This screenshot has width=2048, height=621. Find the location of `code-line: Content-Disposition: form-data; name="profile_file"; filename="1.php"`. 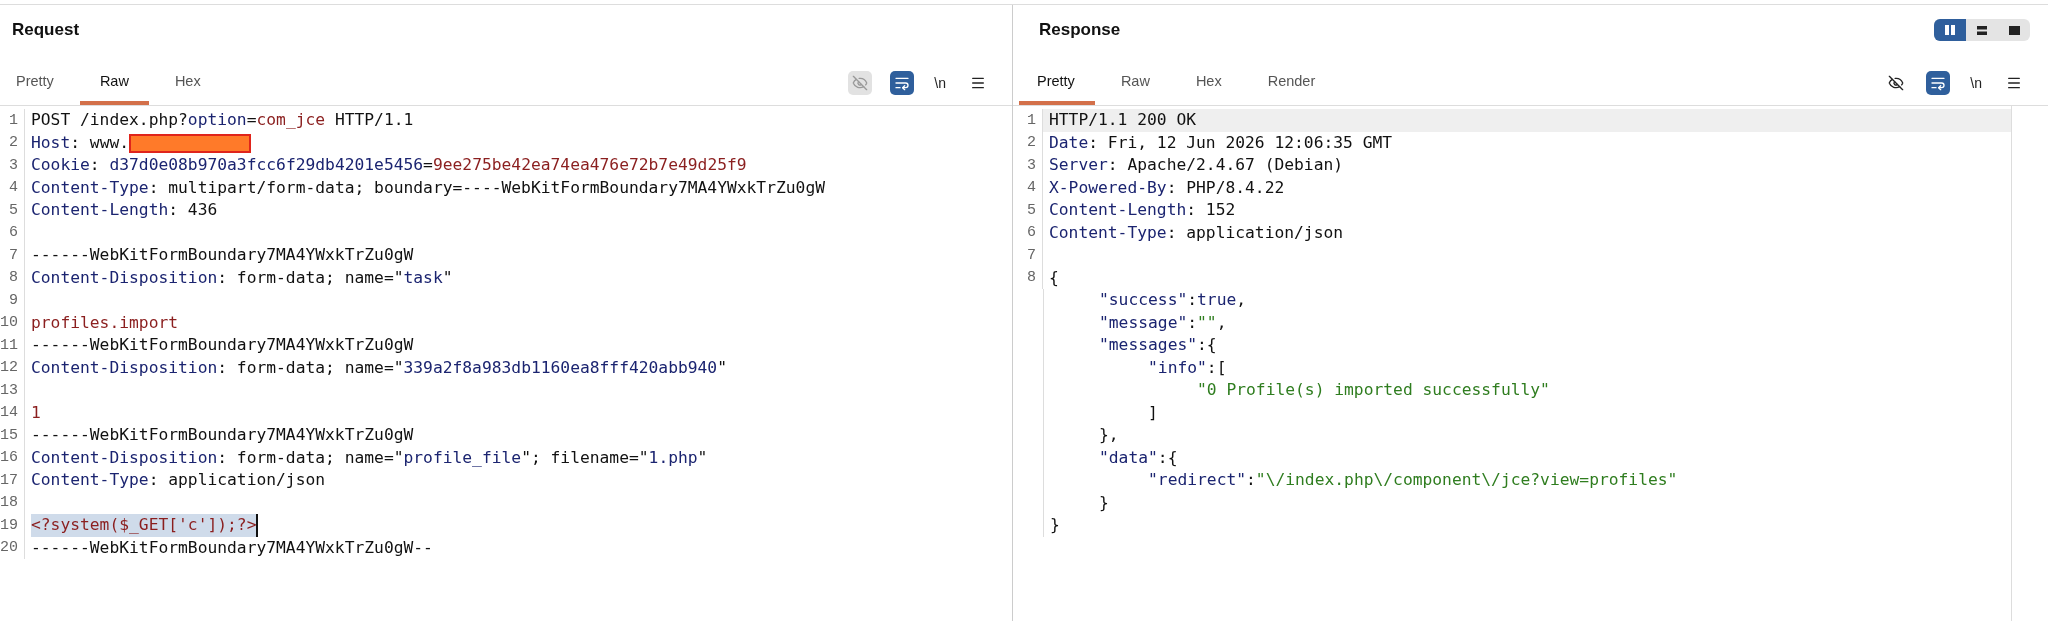

code-line: Content-Disposition: form-data; name="profile_file"; filename="1.php" is located at coordinates (369, 457).